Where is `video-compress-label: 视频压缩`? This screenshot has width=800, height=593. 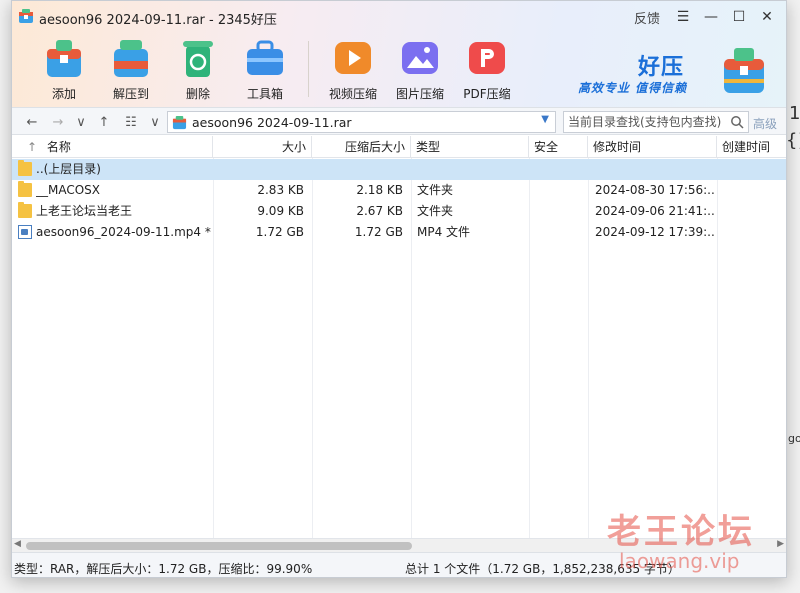
video-compress-label: 视频压缩 is located at coordinates (352, 94).